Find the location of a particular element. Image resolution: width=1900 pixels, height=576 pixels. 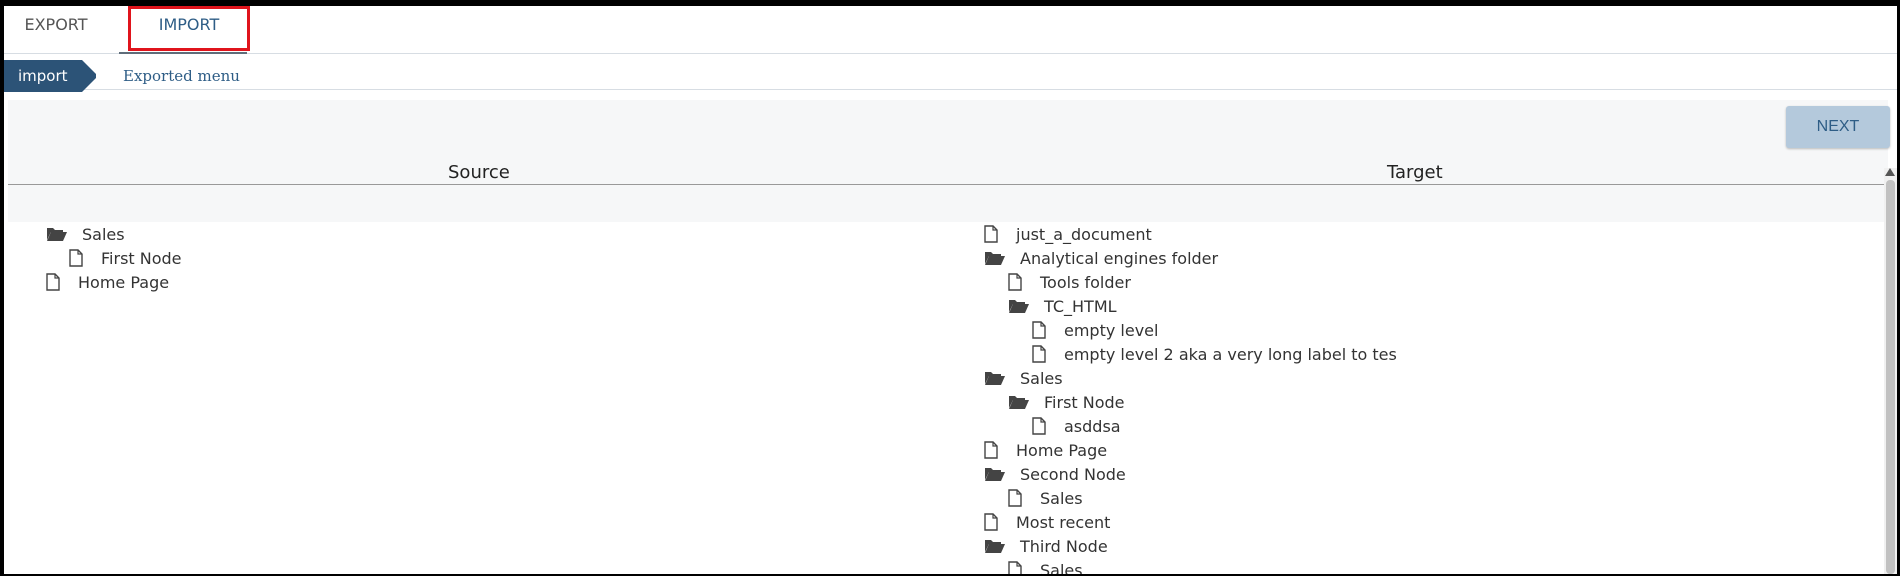

tree-node: Tools folder is located at coordinates (1069, 282).